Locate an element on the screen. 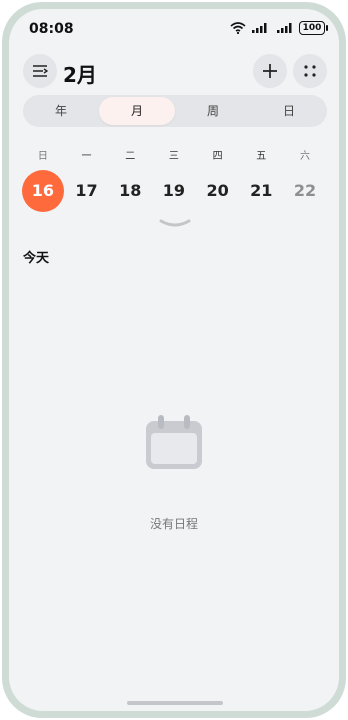  more-dots-icon is located at coordinates (310, 71).